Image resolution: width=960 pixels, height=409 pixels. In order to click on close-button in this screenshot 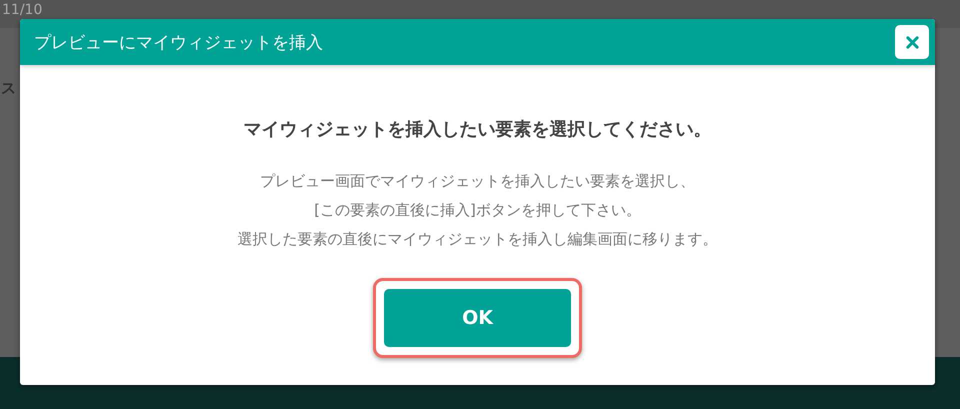, I will do `click(912, 42)`.